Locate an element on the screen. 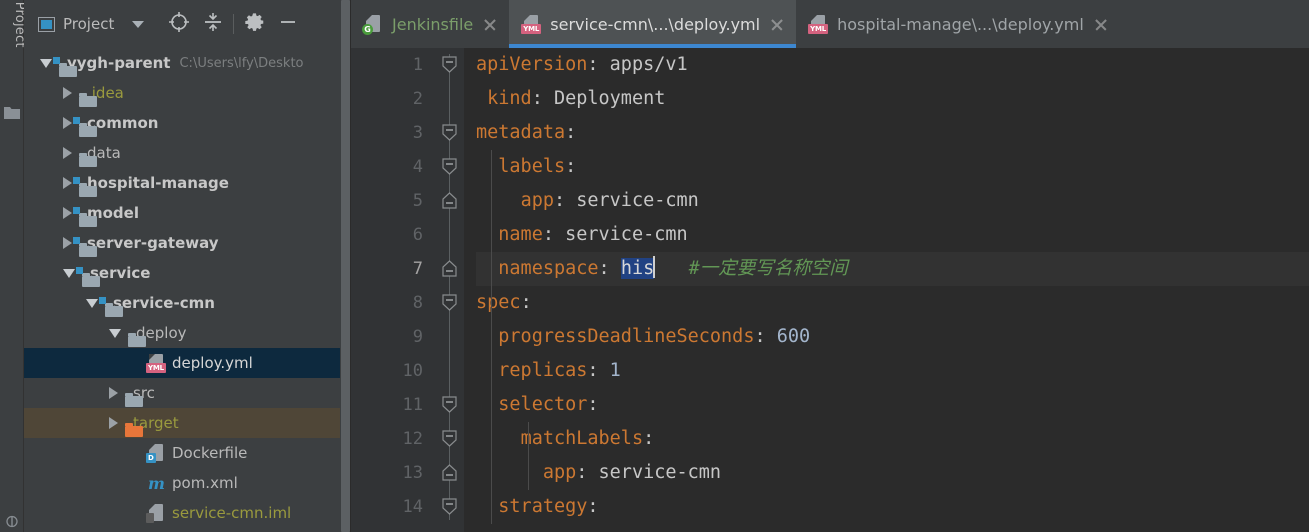  yaml-key: app is located at coordinates (537, 200).